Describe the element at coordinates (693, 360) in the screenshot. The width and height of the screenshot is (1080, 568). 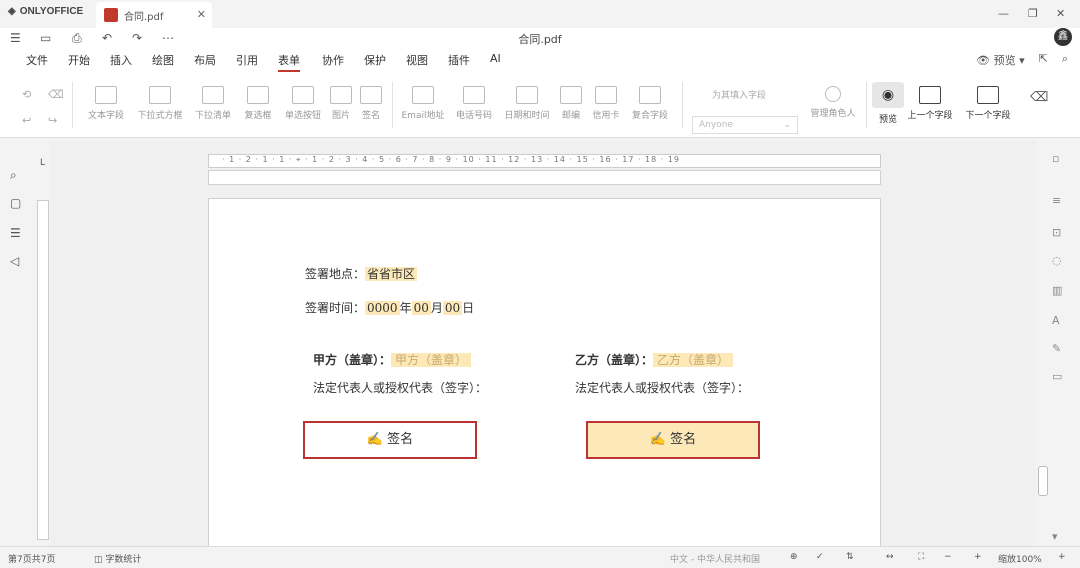
I see `party-b-field: 乙方（盖章）` at that location.